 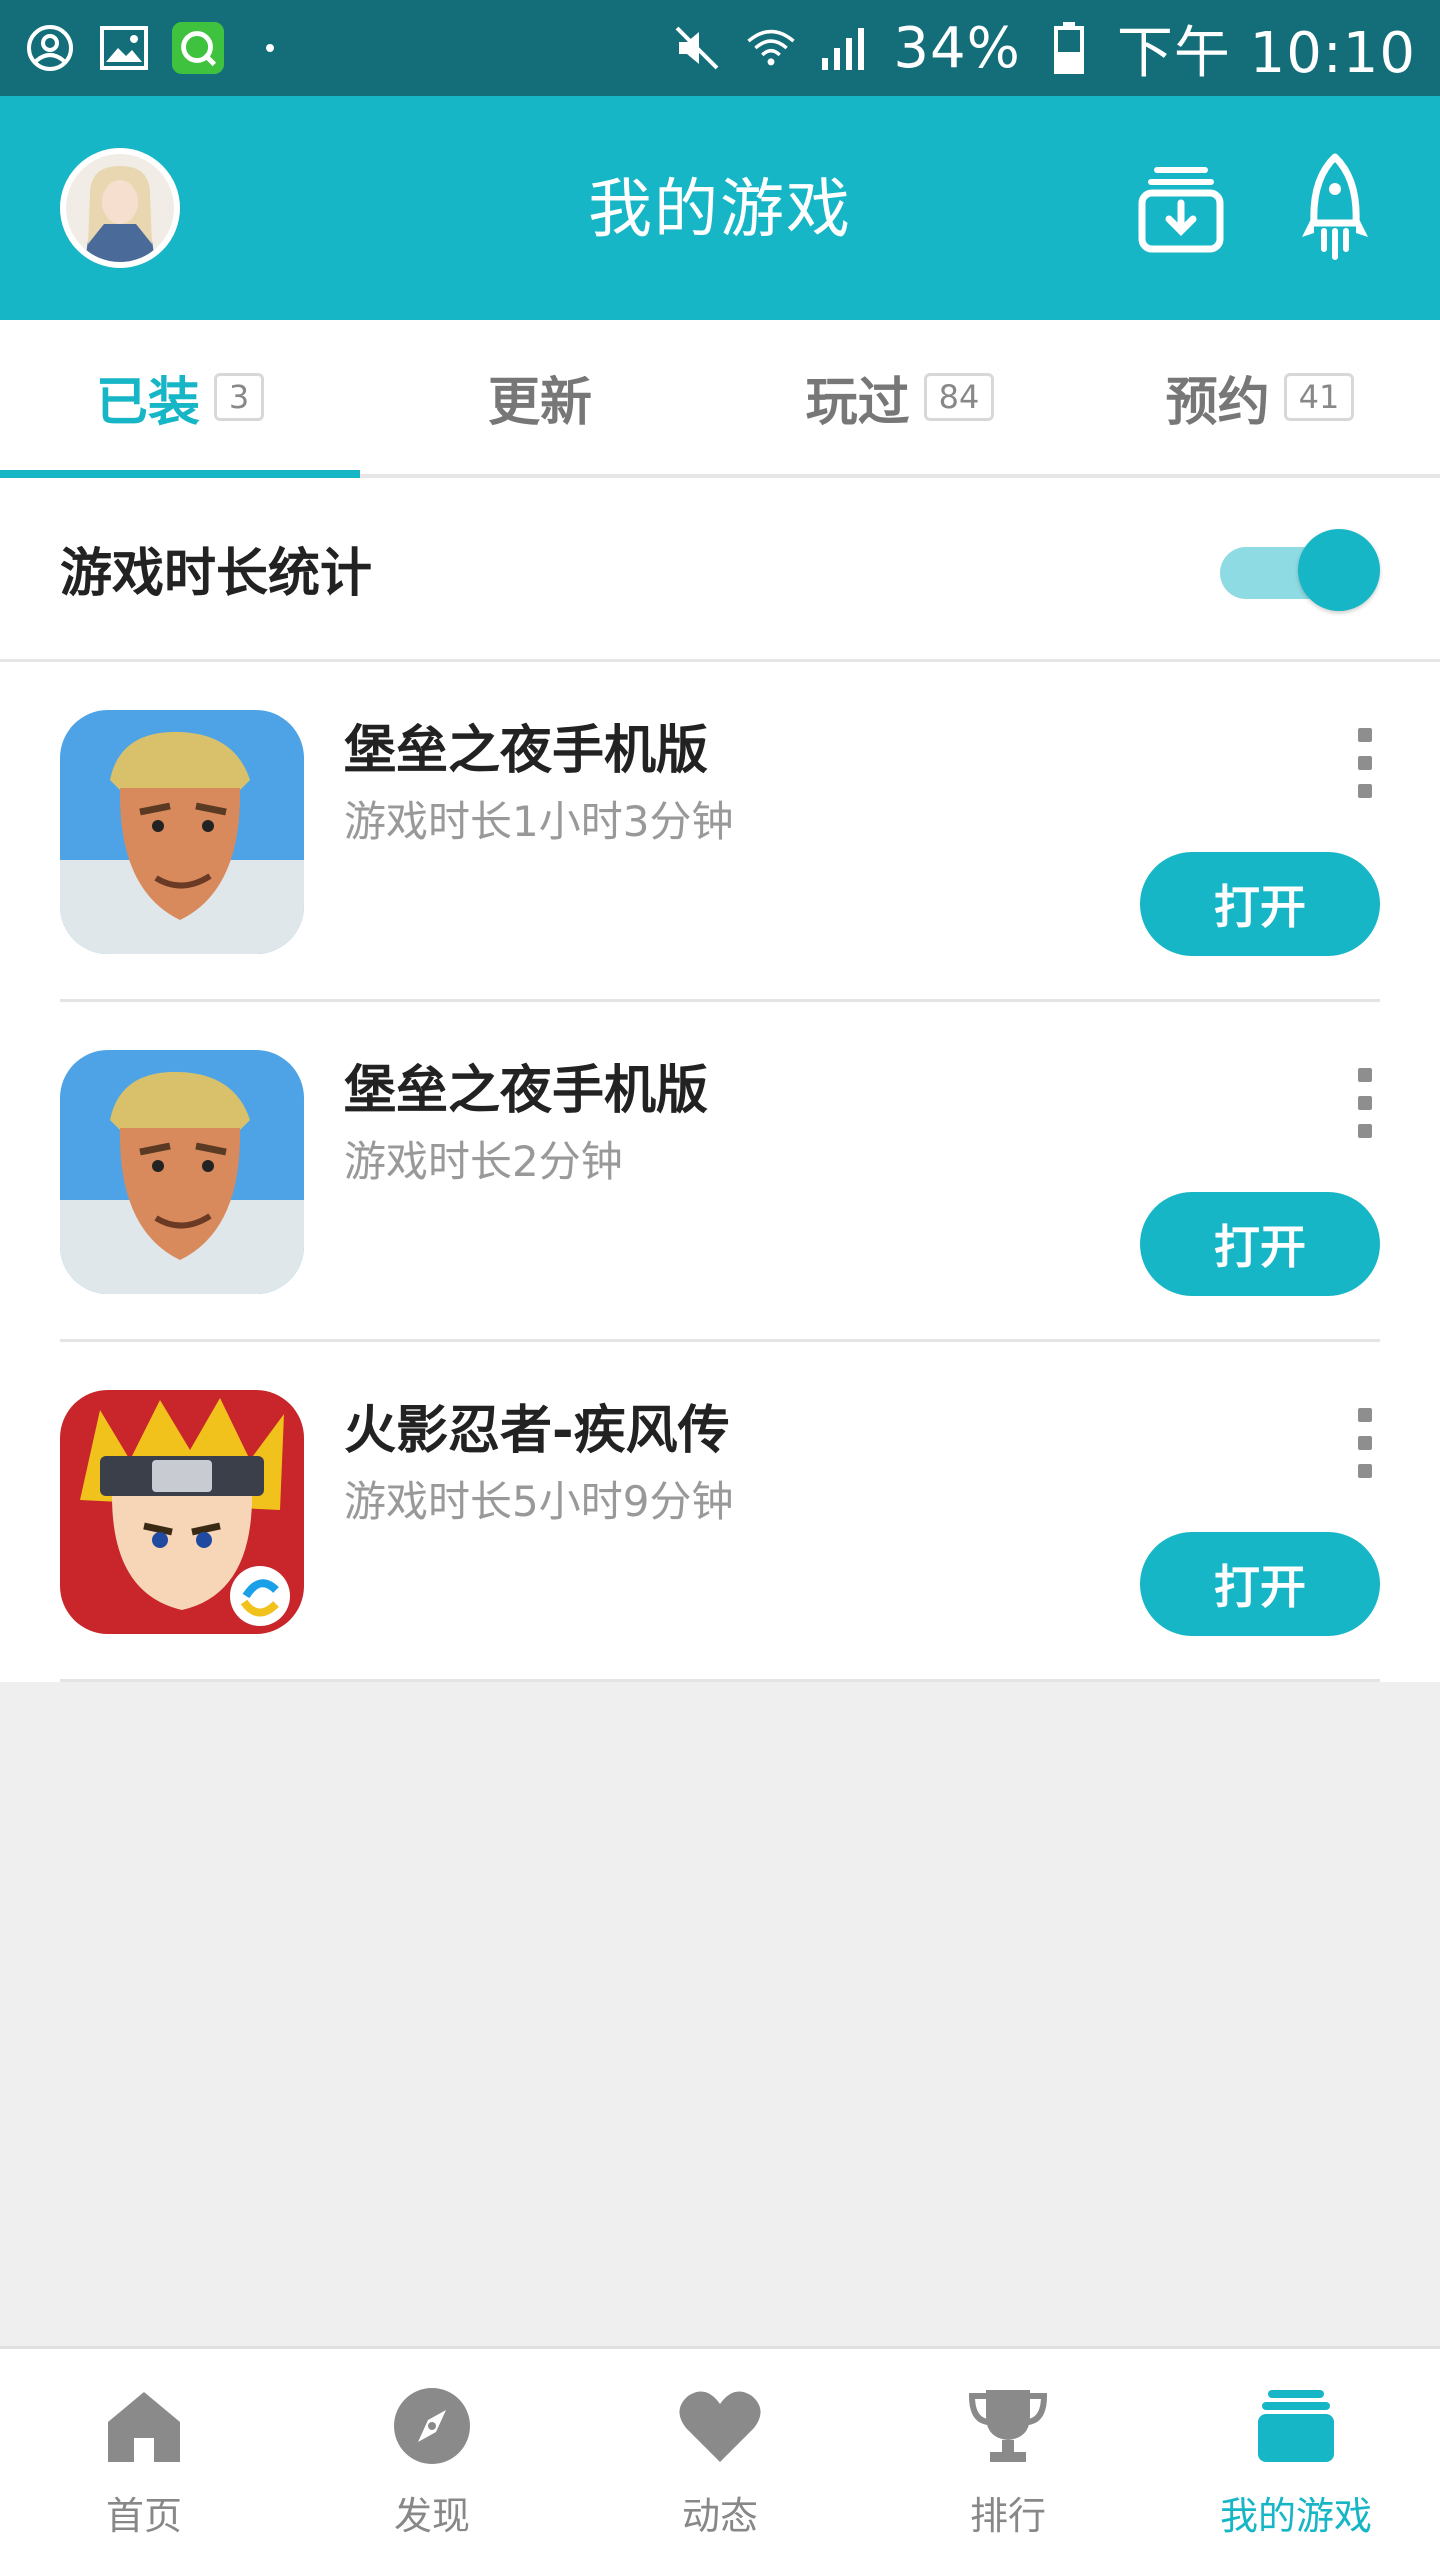 I want to click on status-bar: 34% 下午 10:10, so click(x=720, y=48).